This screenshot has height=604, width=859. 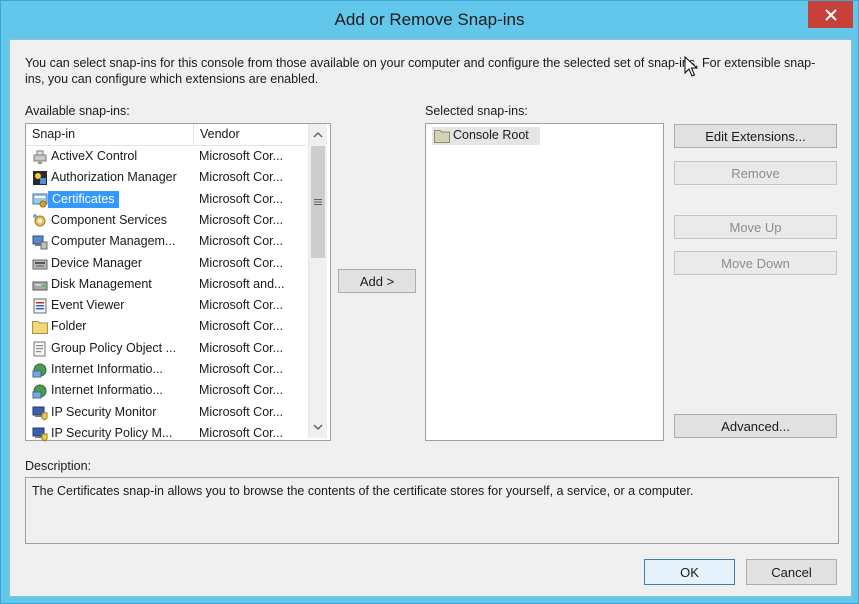 What do you see at coordinates (755, 173) in the screenshot?
I see `remove-button: Remove` at bounding box center [755, 173].